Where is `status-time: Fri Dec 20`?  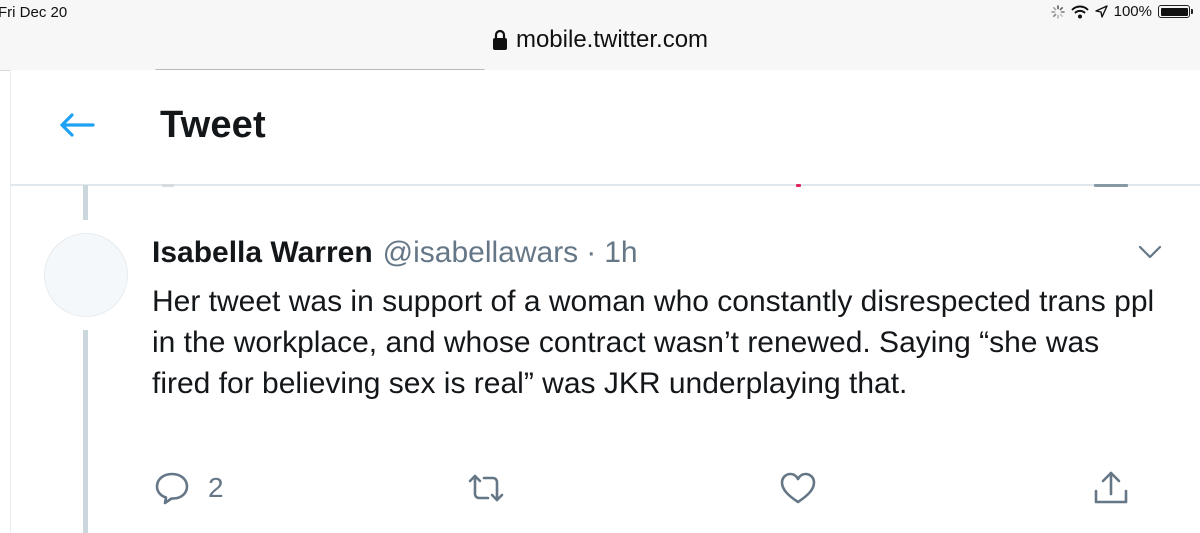 status-time: Fri Dec 20 is located at coordinates (34, 12).